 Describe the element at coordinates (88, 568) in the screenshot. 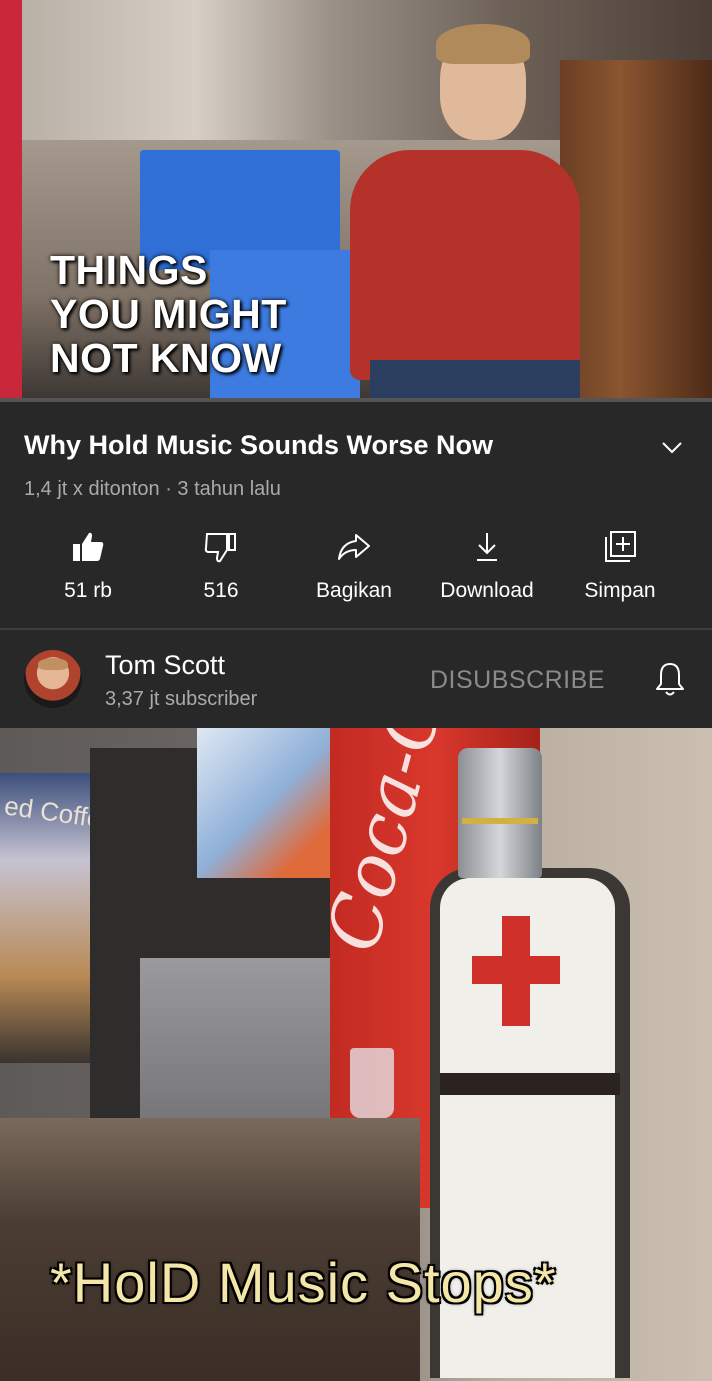

I see `like-button: 51 rb` at that location.